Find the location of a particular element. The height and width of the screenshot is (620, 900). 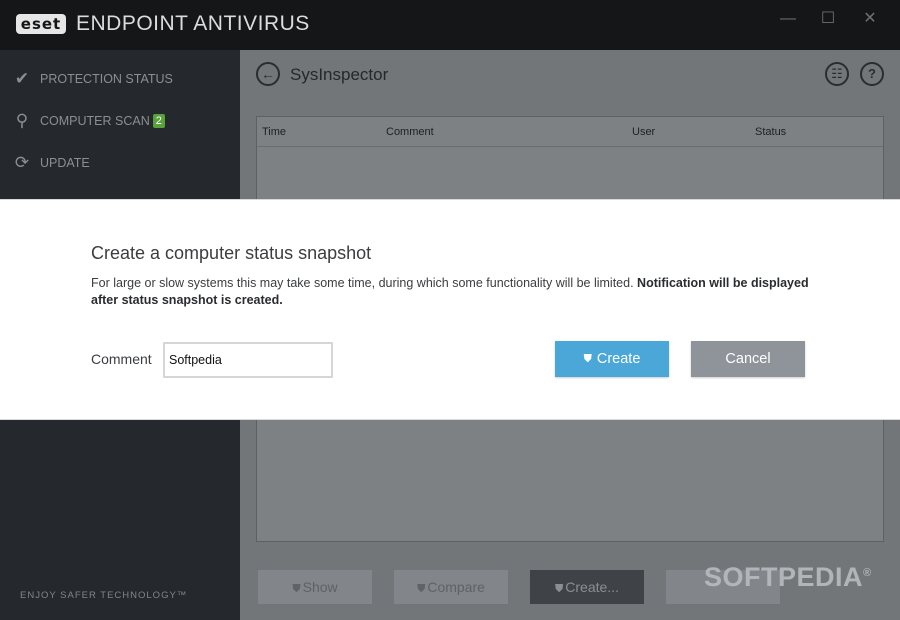

sidebar-item-computer-scan: ⚲ COMPUTER SCAN 2 is located at coordinates (120, 121).